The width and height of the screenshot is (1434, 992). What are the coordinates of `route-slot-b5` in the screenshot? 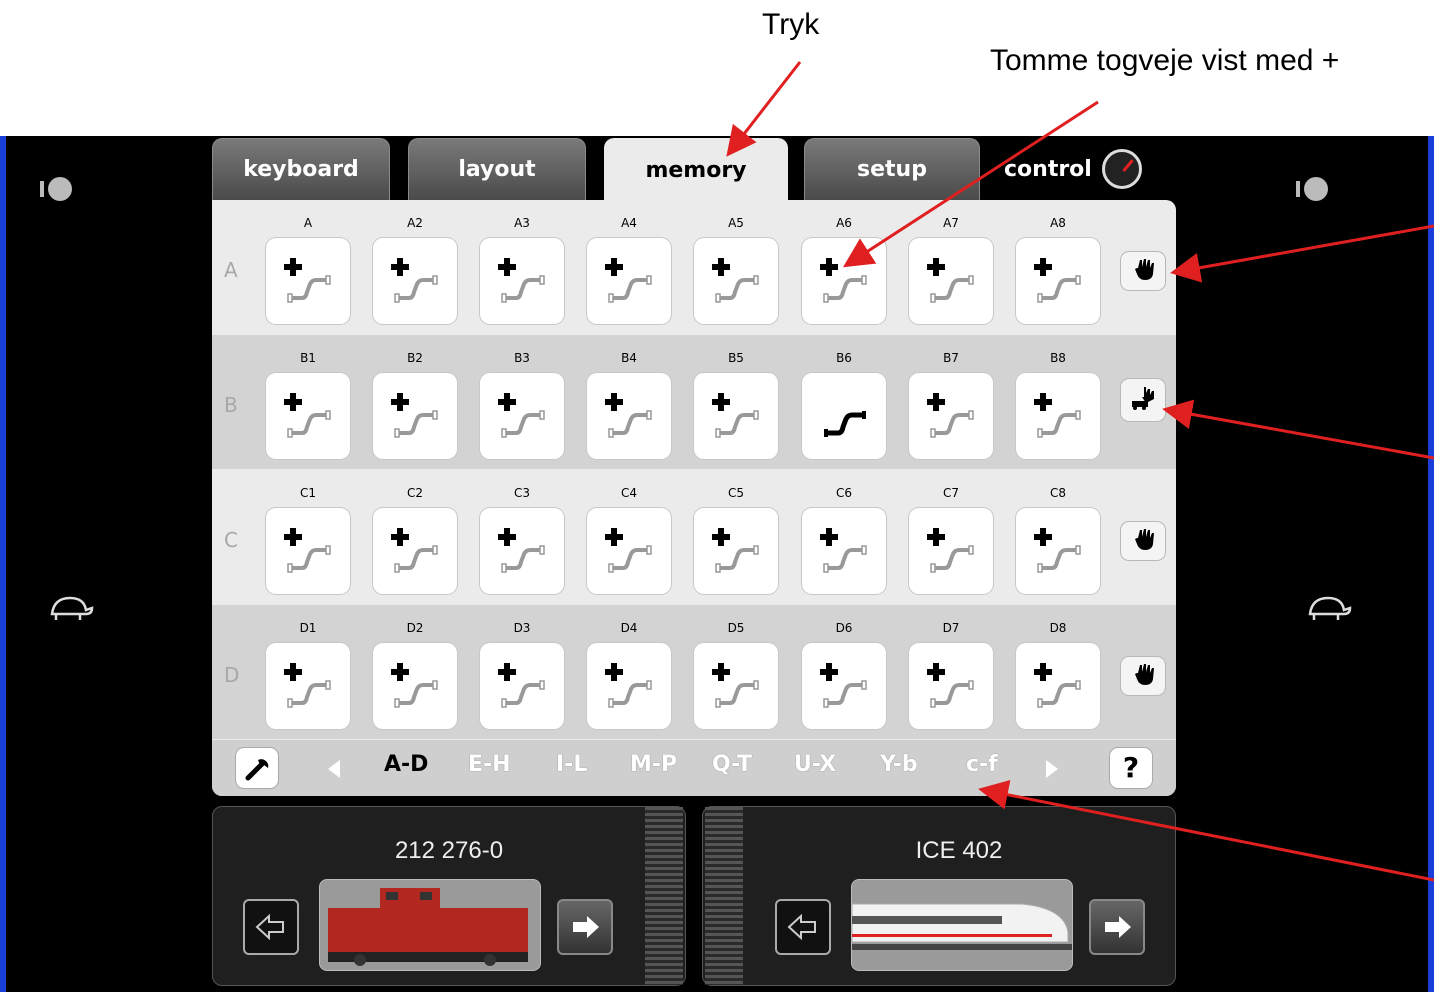 It's located at (736, 416).